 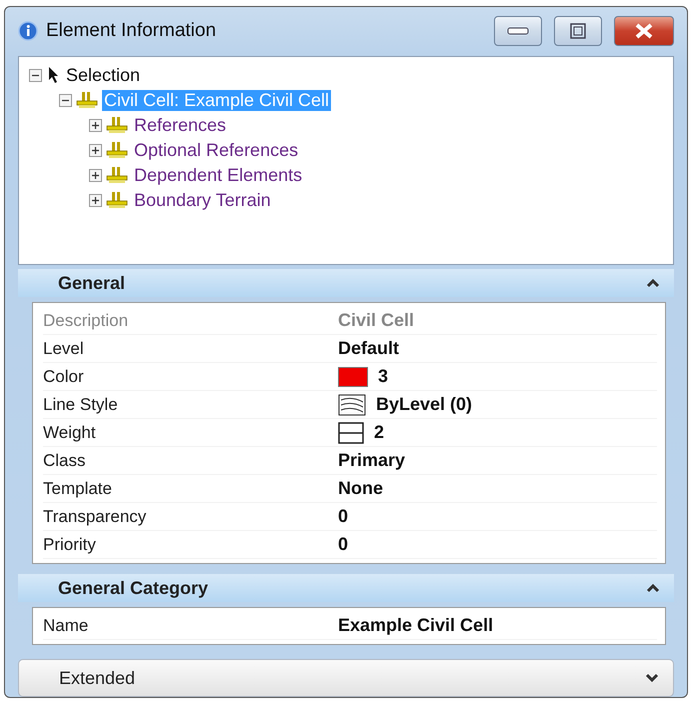 What do you see at coordinates (424, 405) in the screenshot?
I see `property-value: ByLevel (0)` at bounding box center [424, 405].